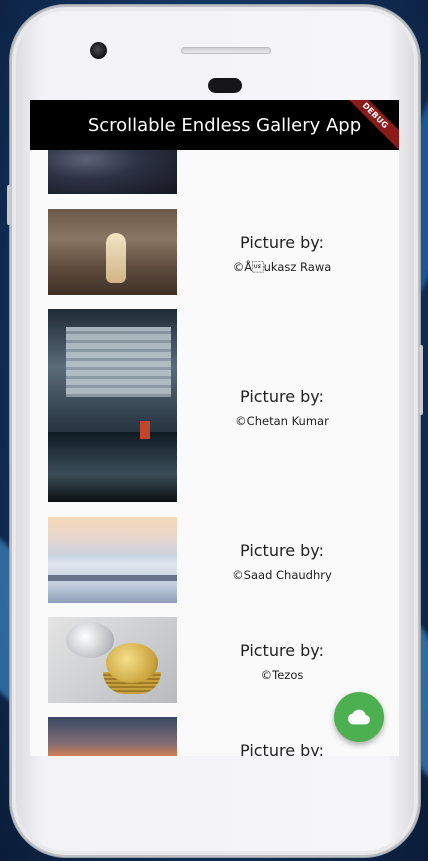 This screenshot has height=861, width=428. Describe the element at coordinates (282, 661) in the screenshot. I see `gallery-caption: Picture by: ©Tezos` at that location.